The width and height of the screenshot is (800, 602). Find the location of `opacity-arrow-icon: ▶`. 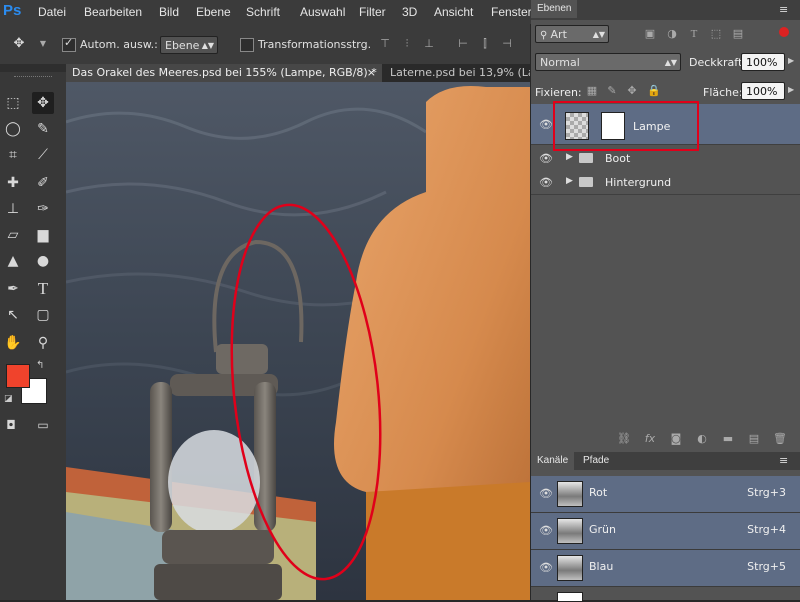

opacity-arrow-icon: ▶ is located at coordinates (791, 60).